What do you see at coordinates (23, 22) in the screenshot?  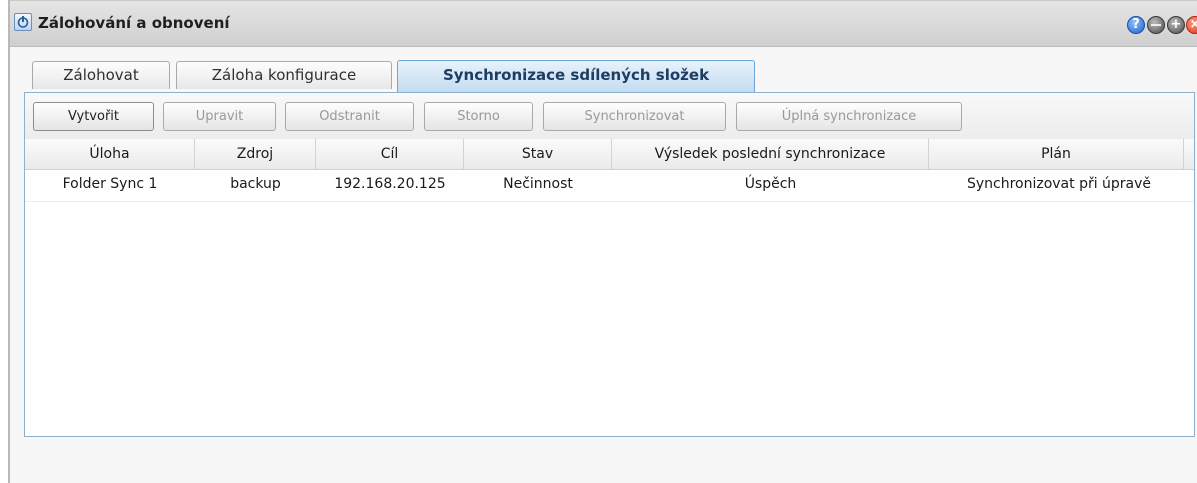 I see `backup-app-icon` at bounding box center [23, 22].